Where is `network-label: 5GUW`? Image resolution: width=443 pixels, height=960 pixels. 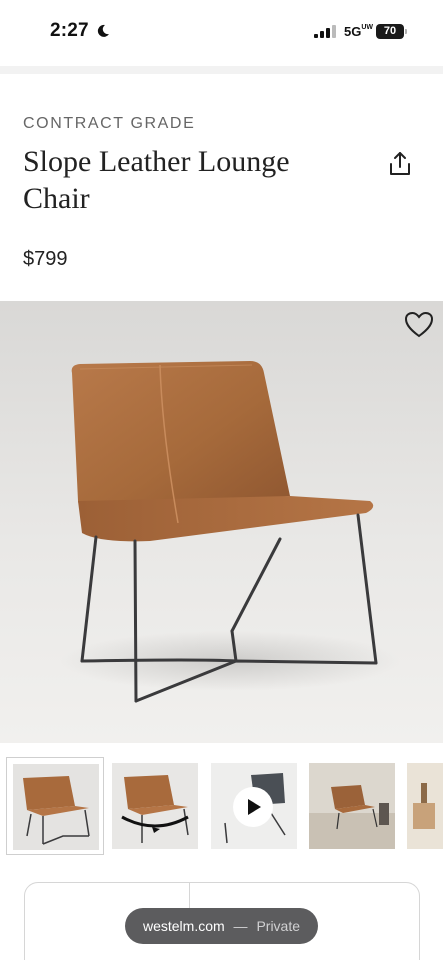
network-label: 5GUW is located at coordinates (359, 31).